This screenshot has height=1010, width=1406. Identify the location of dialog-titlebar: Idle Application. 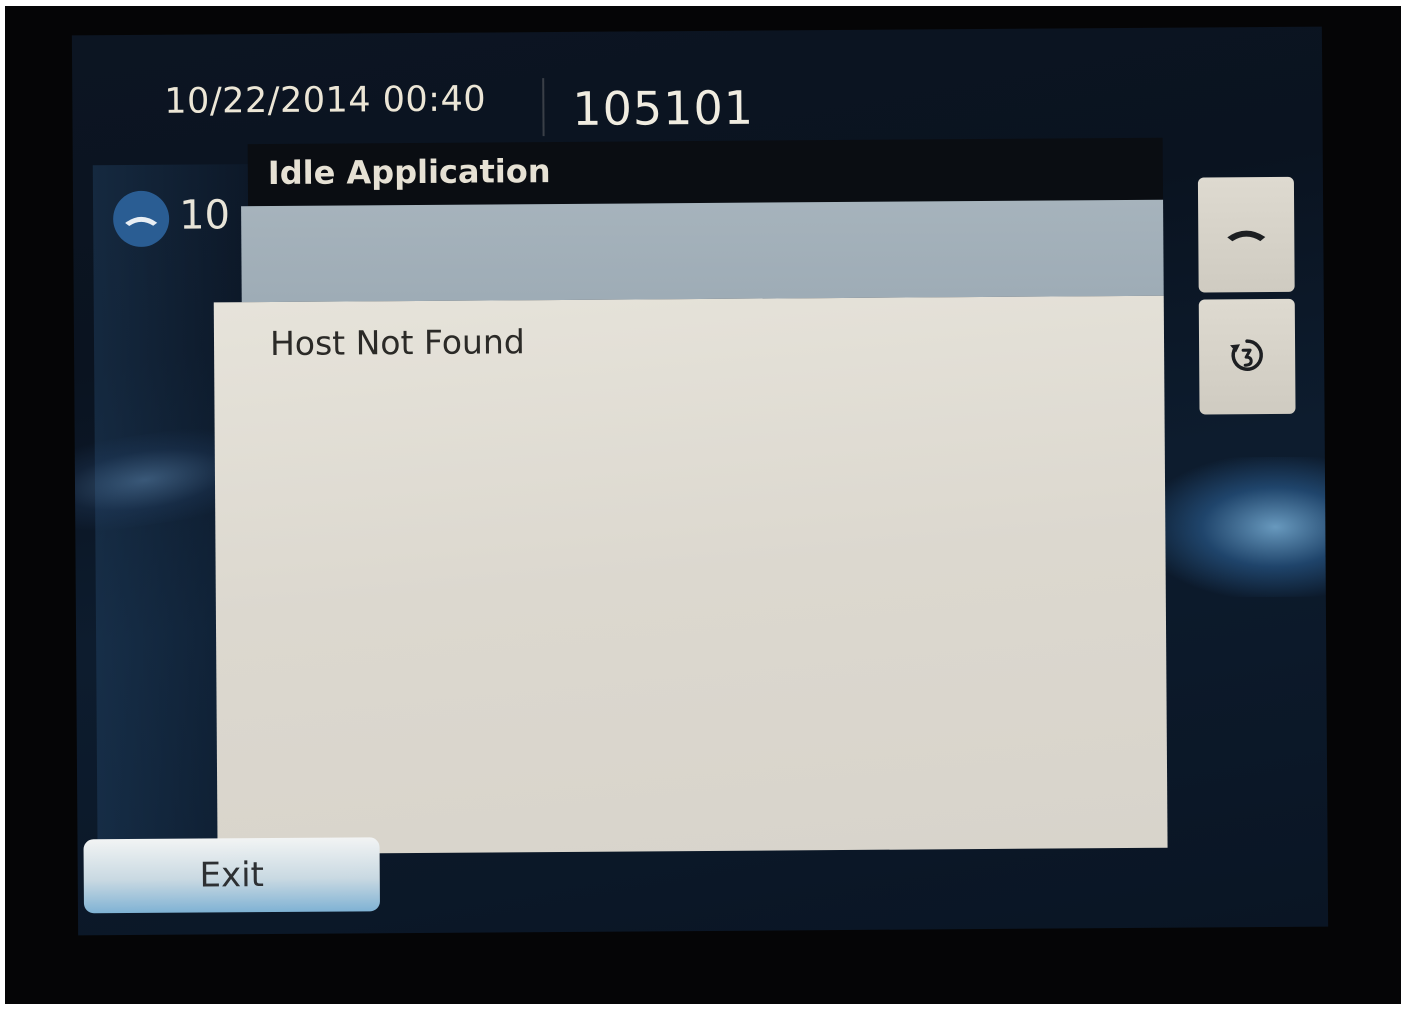
(705, 172).